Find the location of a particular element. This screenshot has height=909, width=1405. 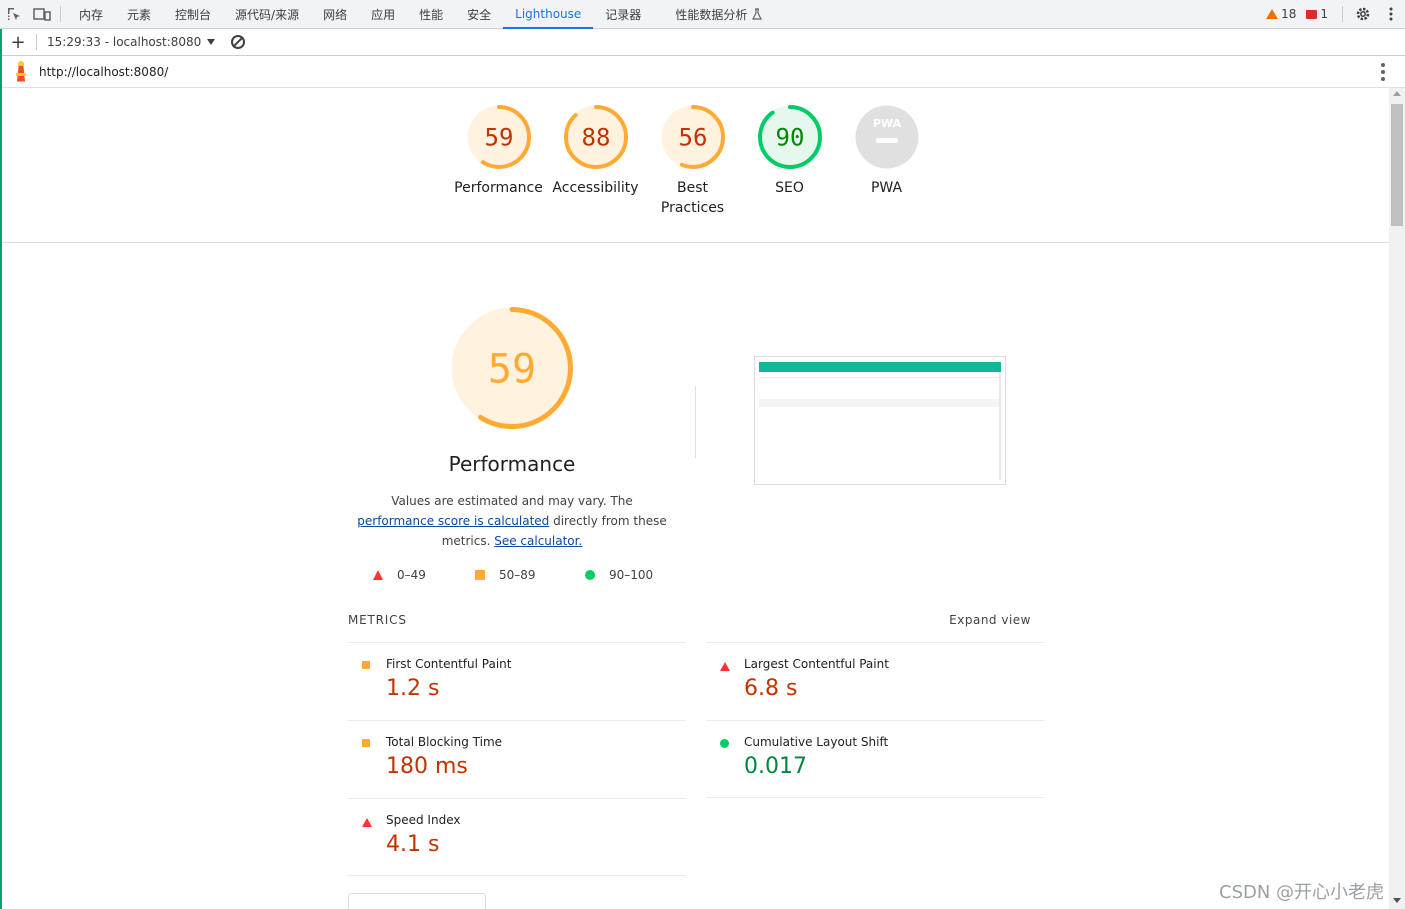

gauge-best-practices: 56 Best Practices is located at coordinates (692, 161).